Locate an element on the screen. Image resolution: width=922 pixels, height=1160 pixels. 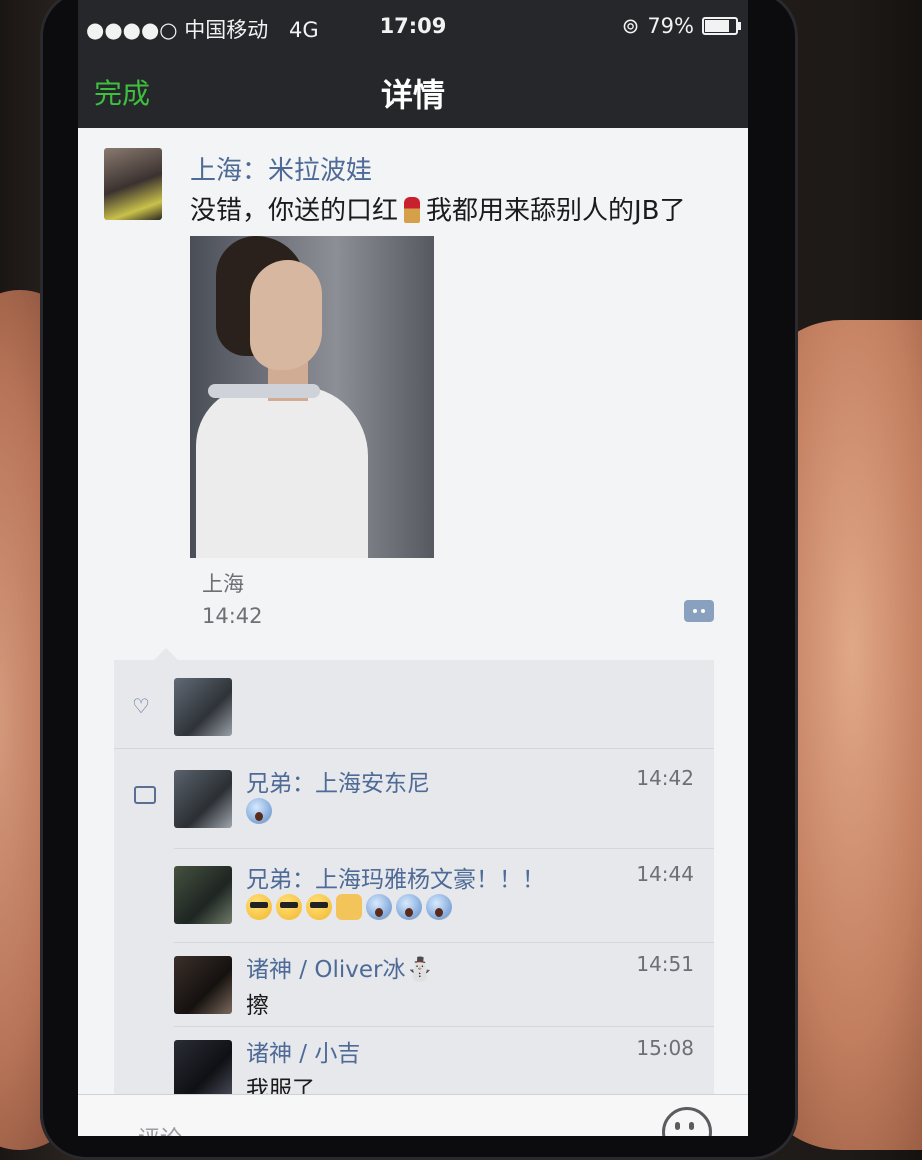
rotation-lock-icon: ⊚ is located at coordinates (630, 26).